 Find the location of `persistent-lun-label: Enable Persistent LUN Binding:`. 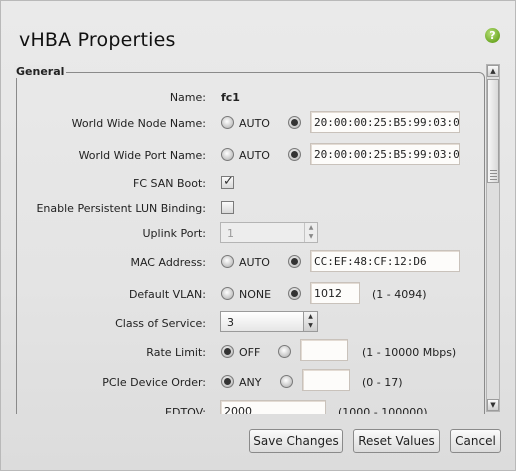

persistent-lun-label: Enable Persistent LUN Binding: is located at coordinates (121, 208).